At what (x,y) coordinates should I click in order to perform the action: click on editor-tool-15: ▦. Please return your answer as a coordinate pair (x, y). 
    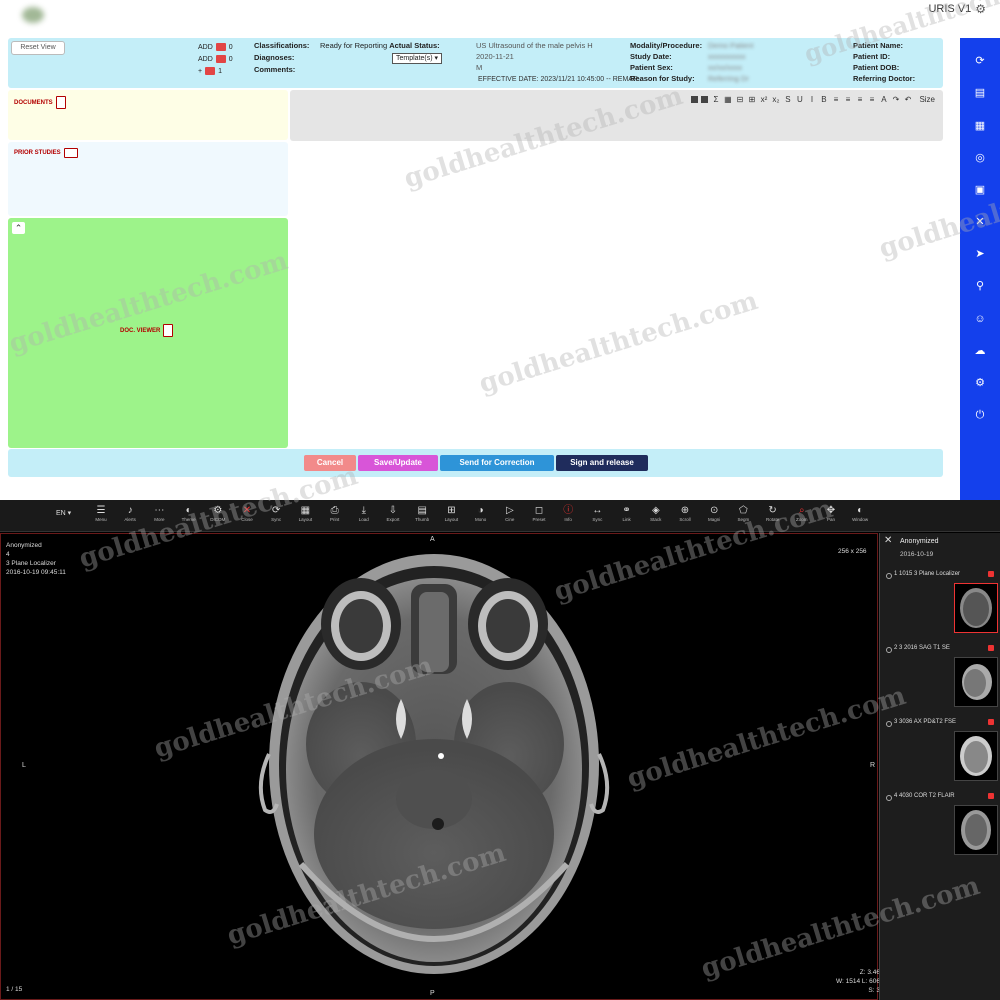
    Looking at the image, I should click on (727, 99).